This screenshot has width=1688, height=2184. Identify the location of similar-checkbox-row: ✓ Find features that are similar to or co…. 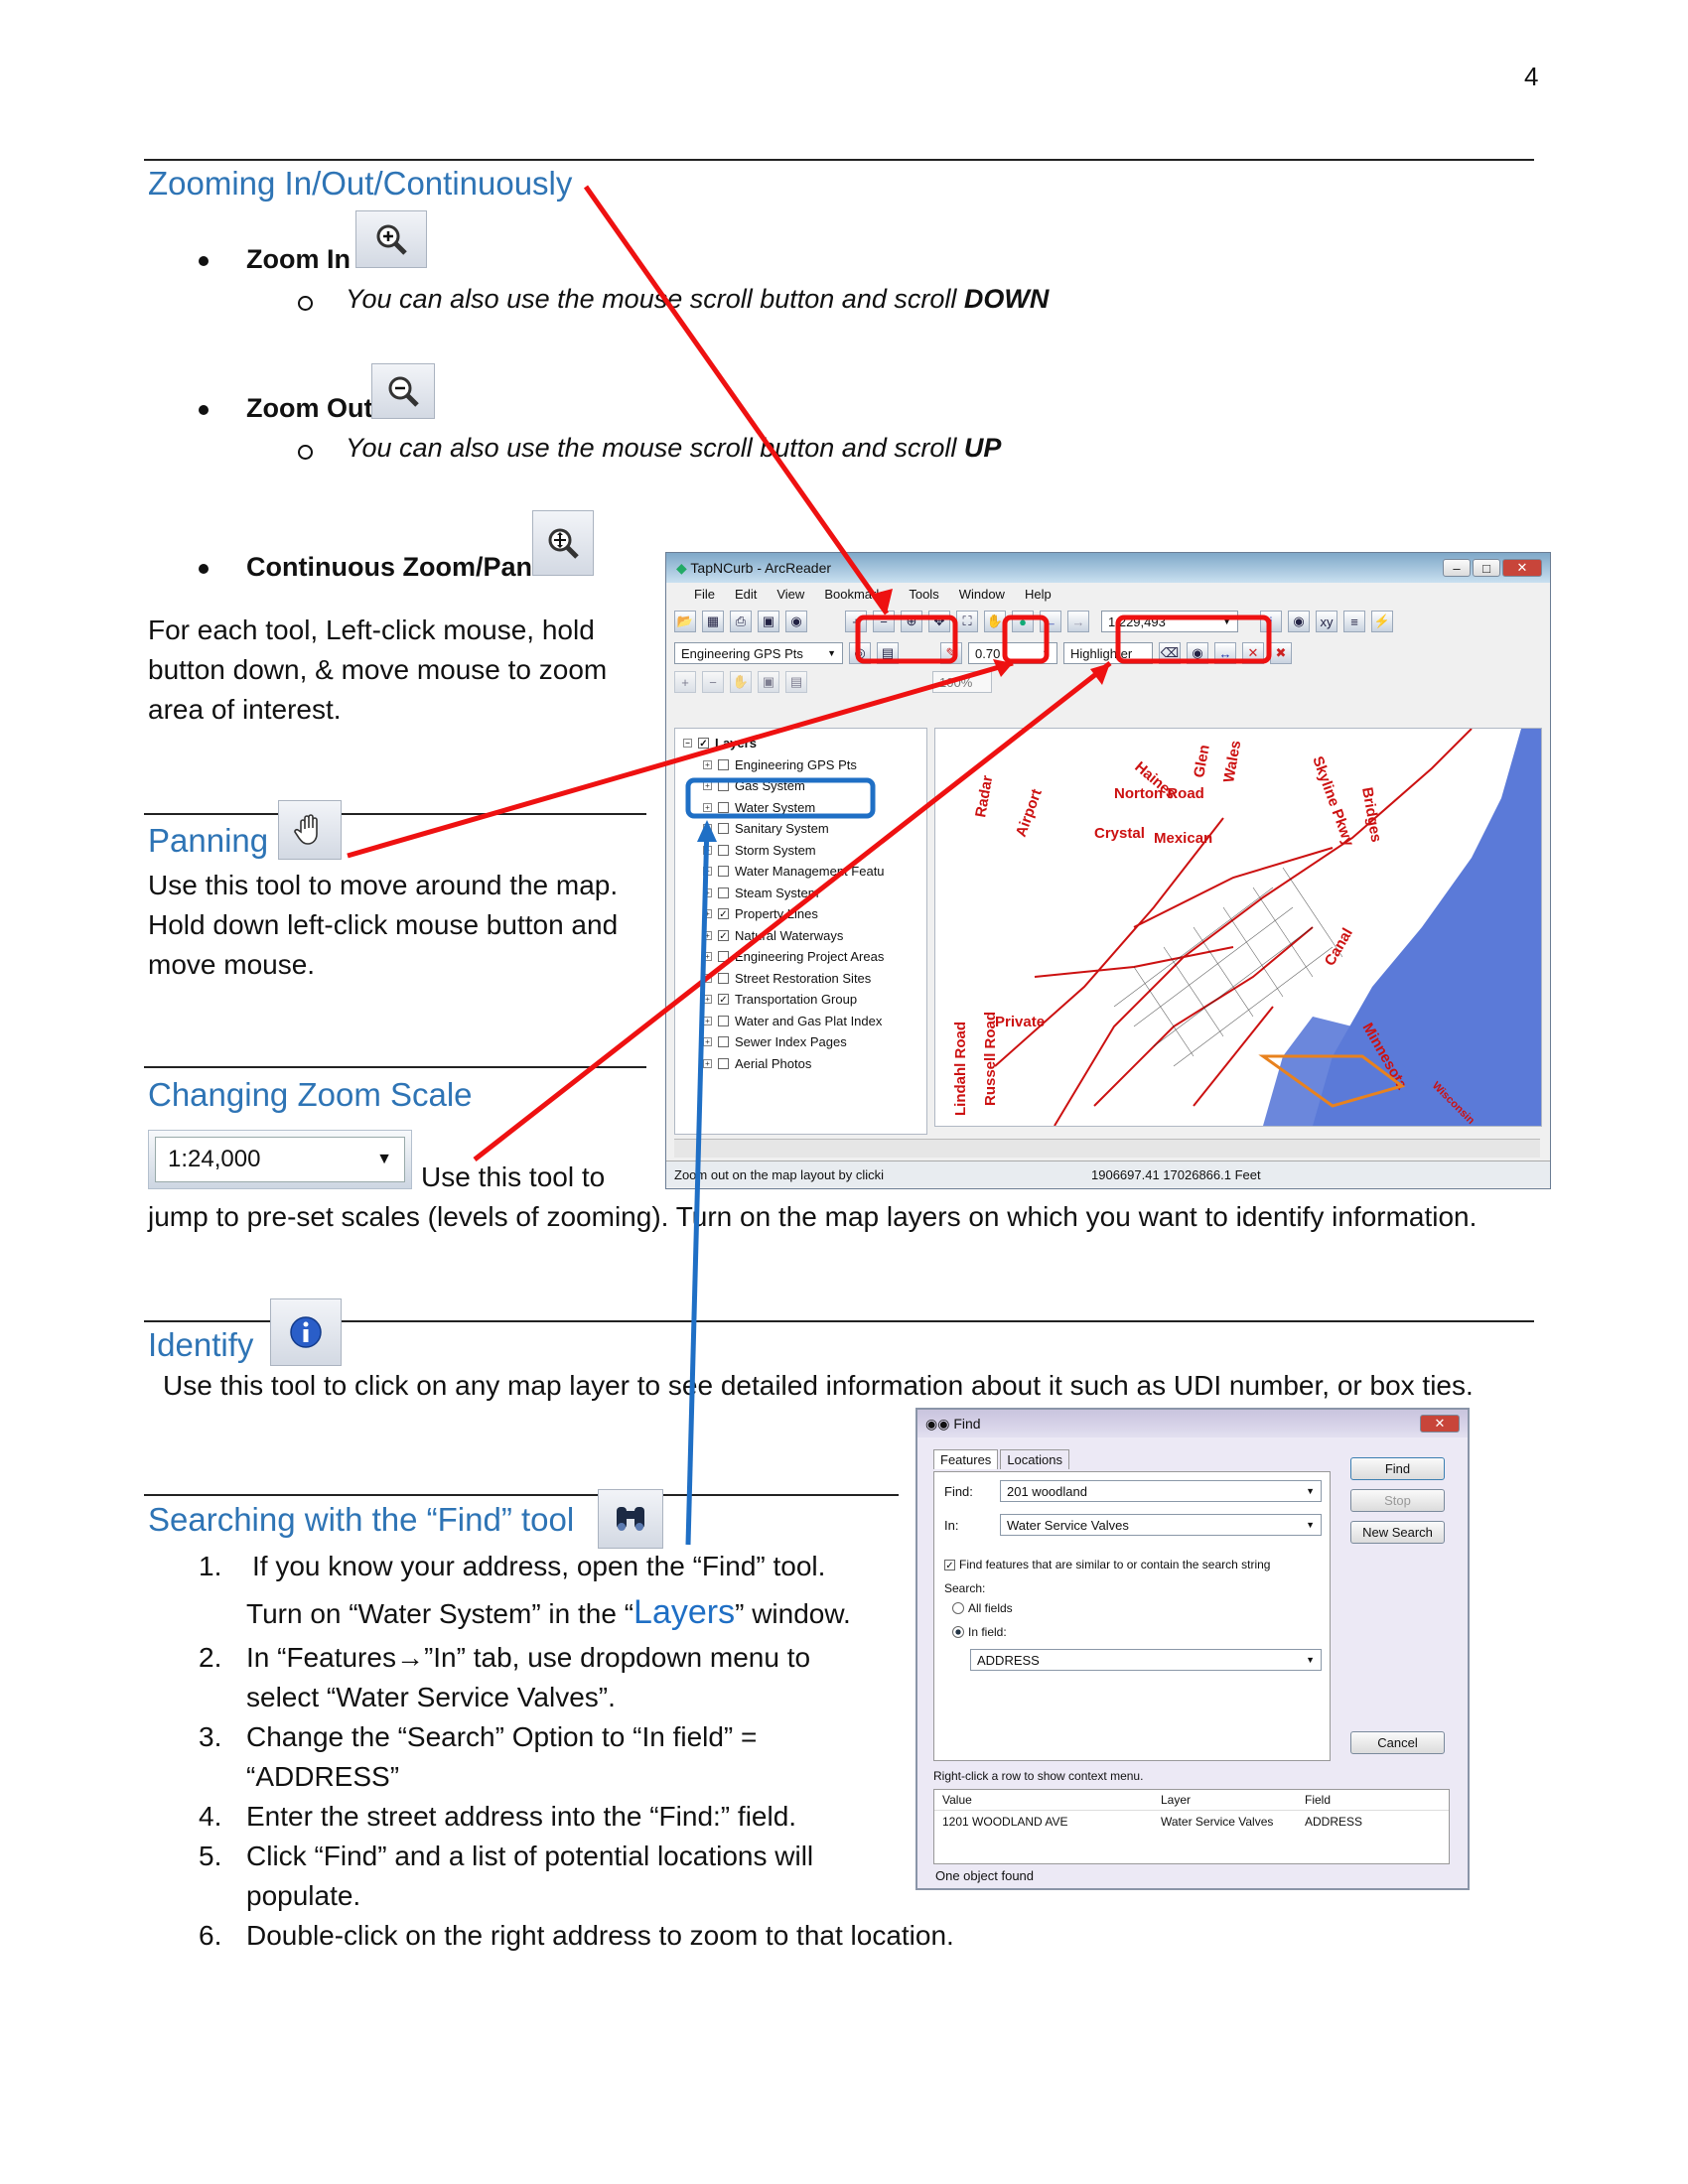
(1107, 1564).